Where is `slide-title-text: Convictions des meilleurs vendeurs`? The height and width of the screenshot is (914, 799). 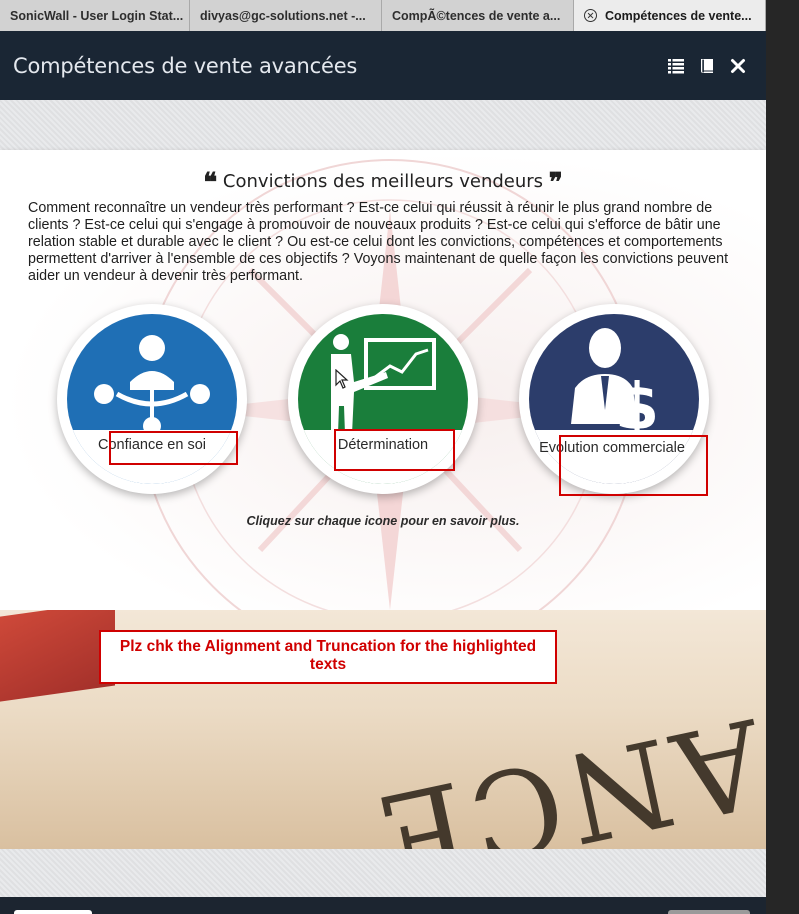
slide-title-text: Convictions des meilleurs vendeurs is located at coordinates (383, 181).